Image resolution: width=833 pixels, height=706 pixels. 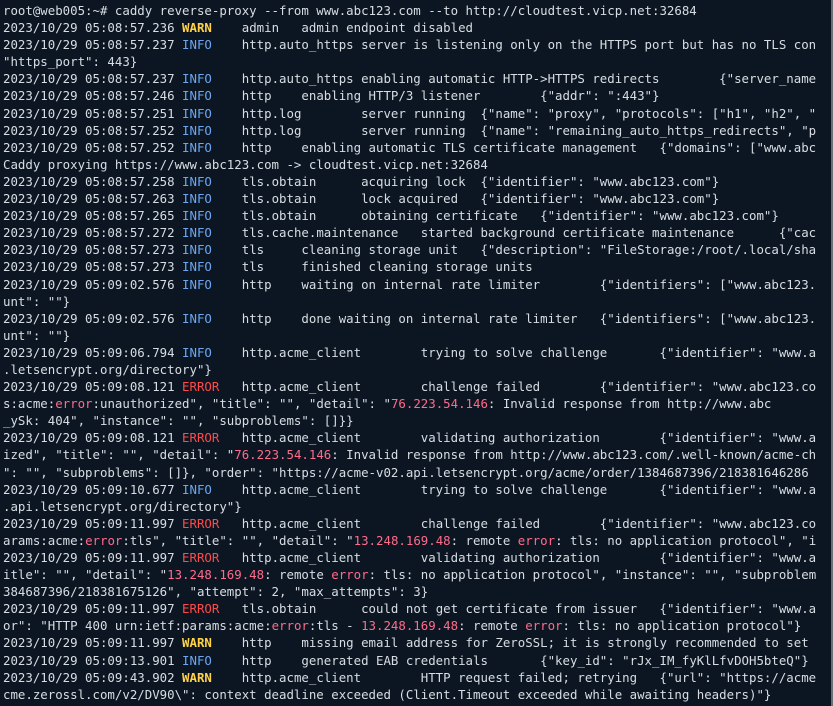 What do you see at coordinates (93, 79) in the screenshot?
I see `log-text: 2023/10/29 05:08:57.237` at bounding box center [93, 79].